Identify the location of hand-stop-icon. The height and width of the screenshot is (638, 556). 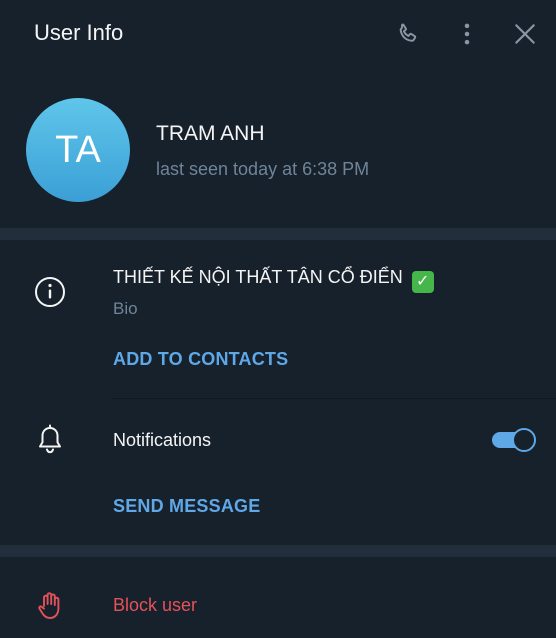
(50, 606).